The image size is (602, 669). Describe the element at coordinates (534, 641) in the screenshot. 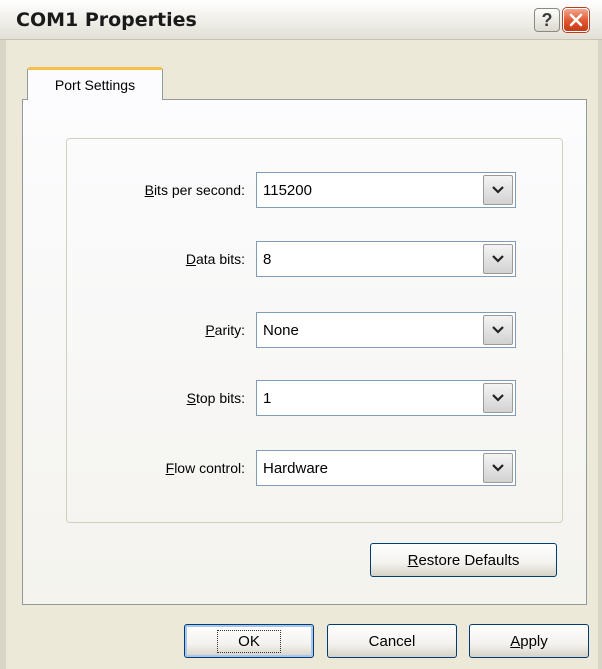

I see `button-label: pply` at that location.